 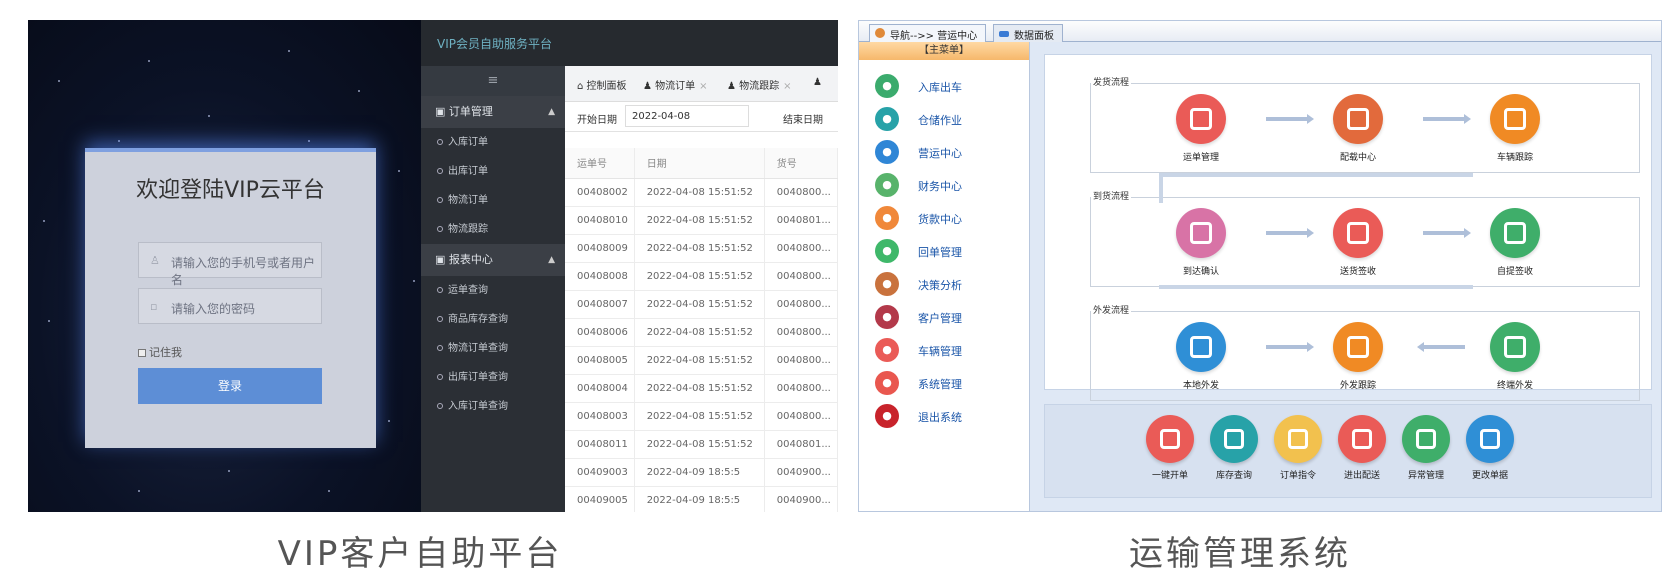 I want to click on column-header: 日期, so click(x=699, y=163).